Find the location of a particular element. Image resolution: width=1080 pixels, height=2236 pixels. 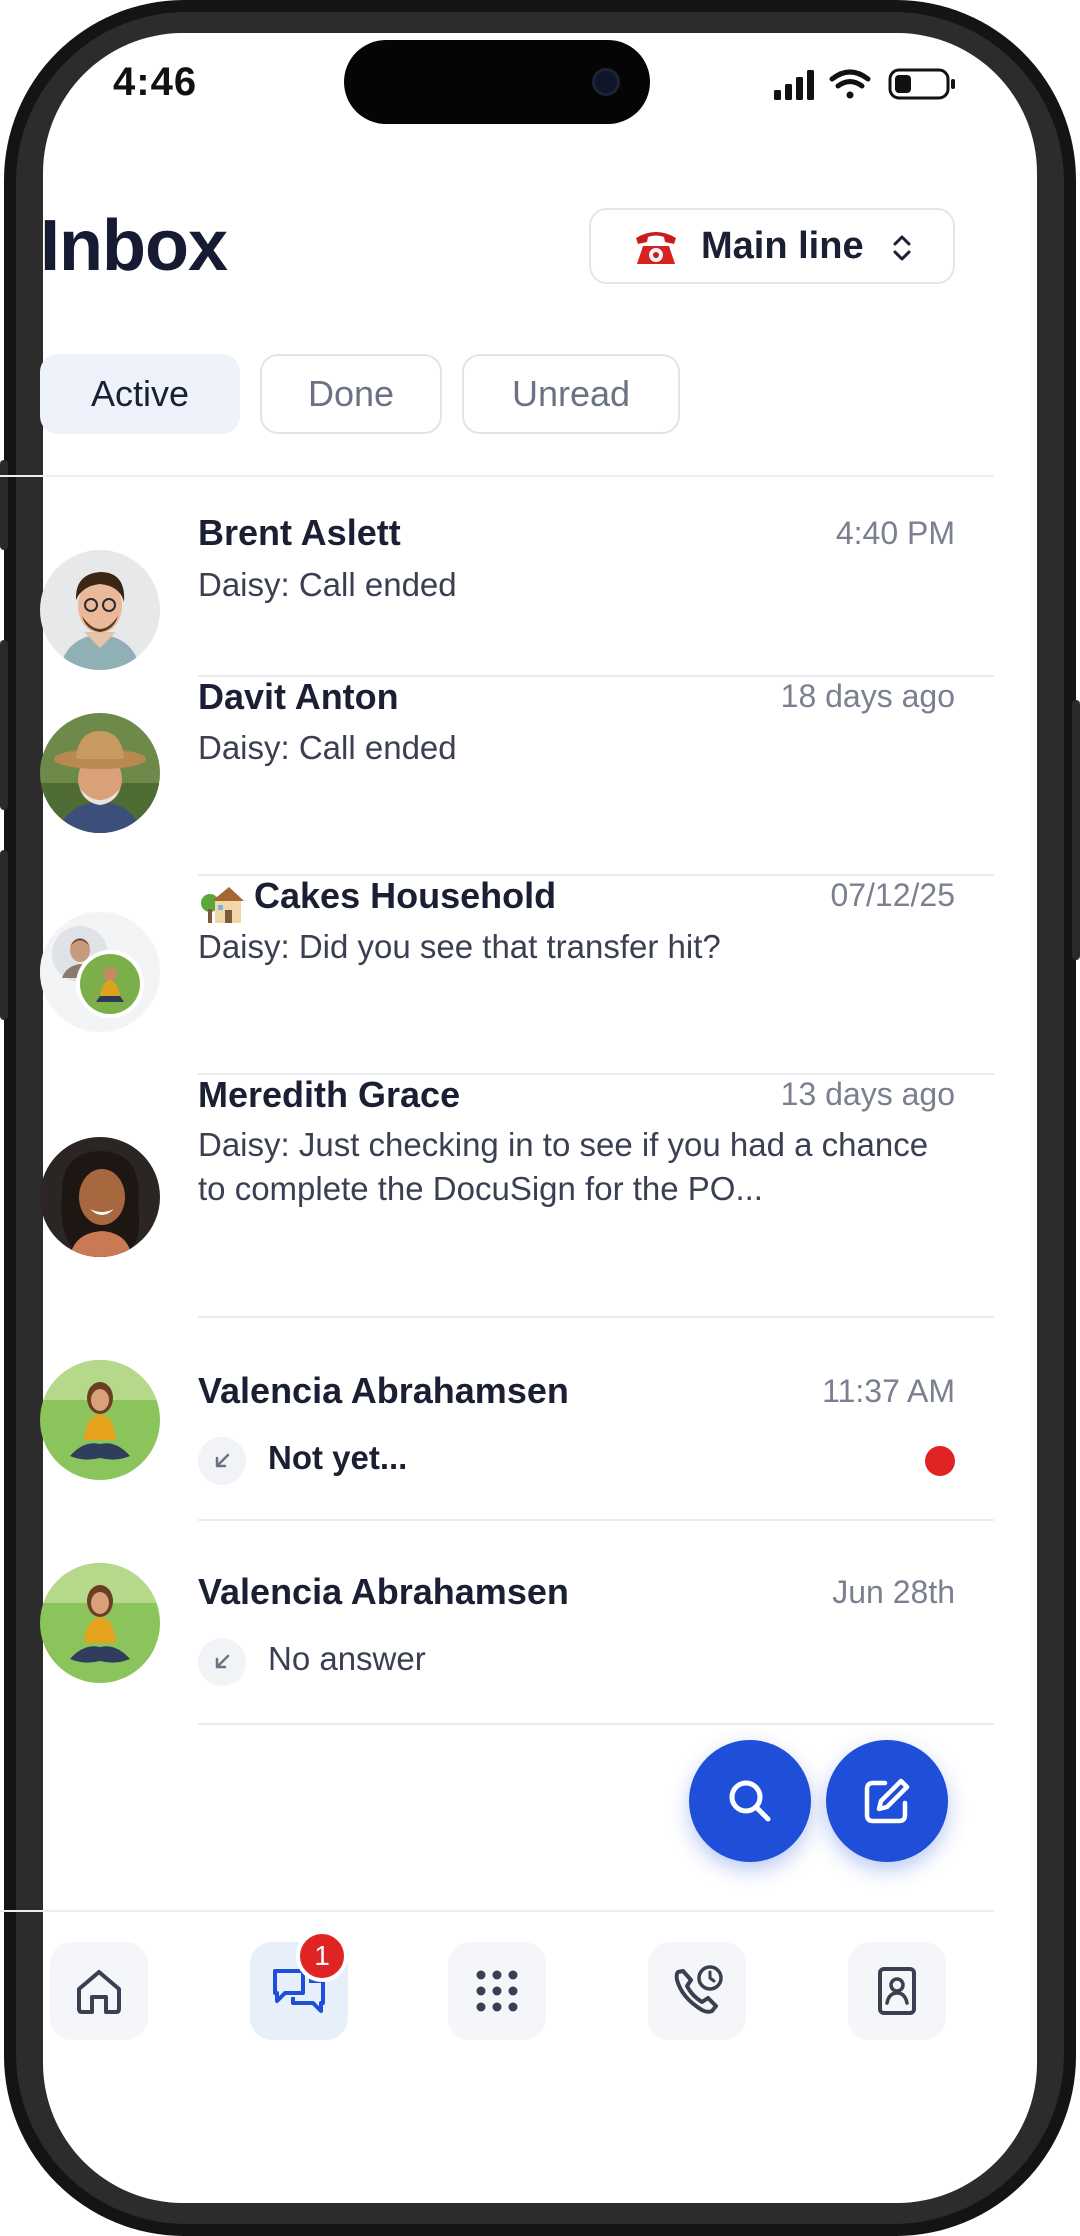

nav-home is located at coordinates (99, 1991).